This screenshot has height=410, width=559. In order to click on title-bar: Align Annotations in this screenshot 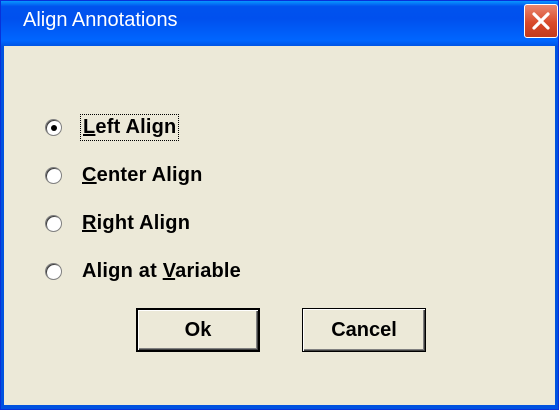, I will do `click(279, 23)`.